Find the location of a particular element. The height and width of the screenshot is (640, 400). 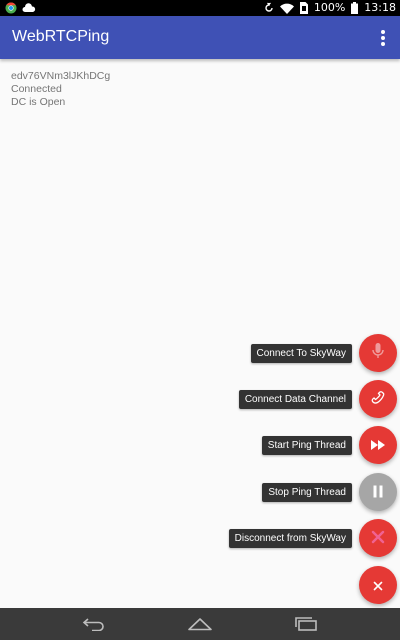

home-icon is located at coordinates (200, 624).